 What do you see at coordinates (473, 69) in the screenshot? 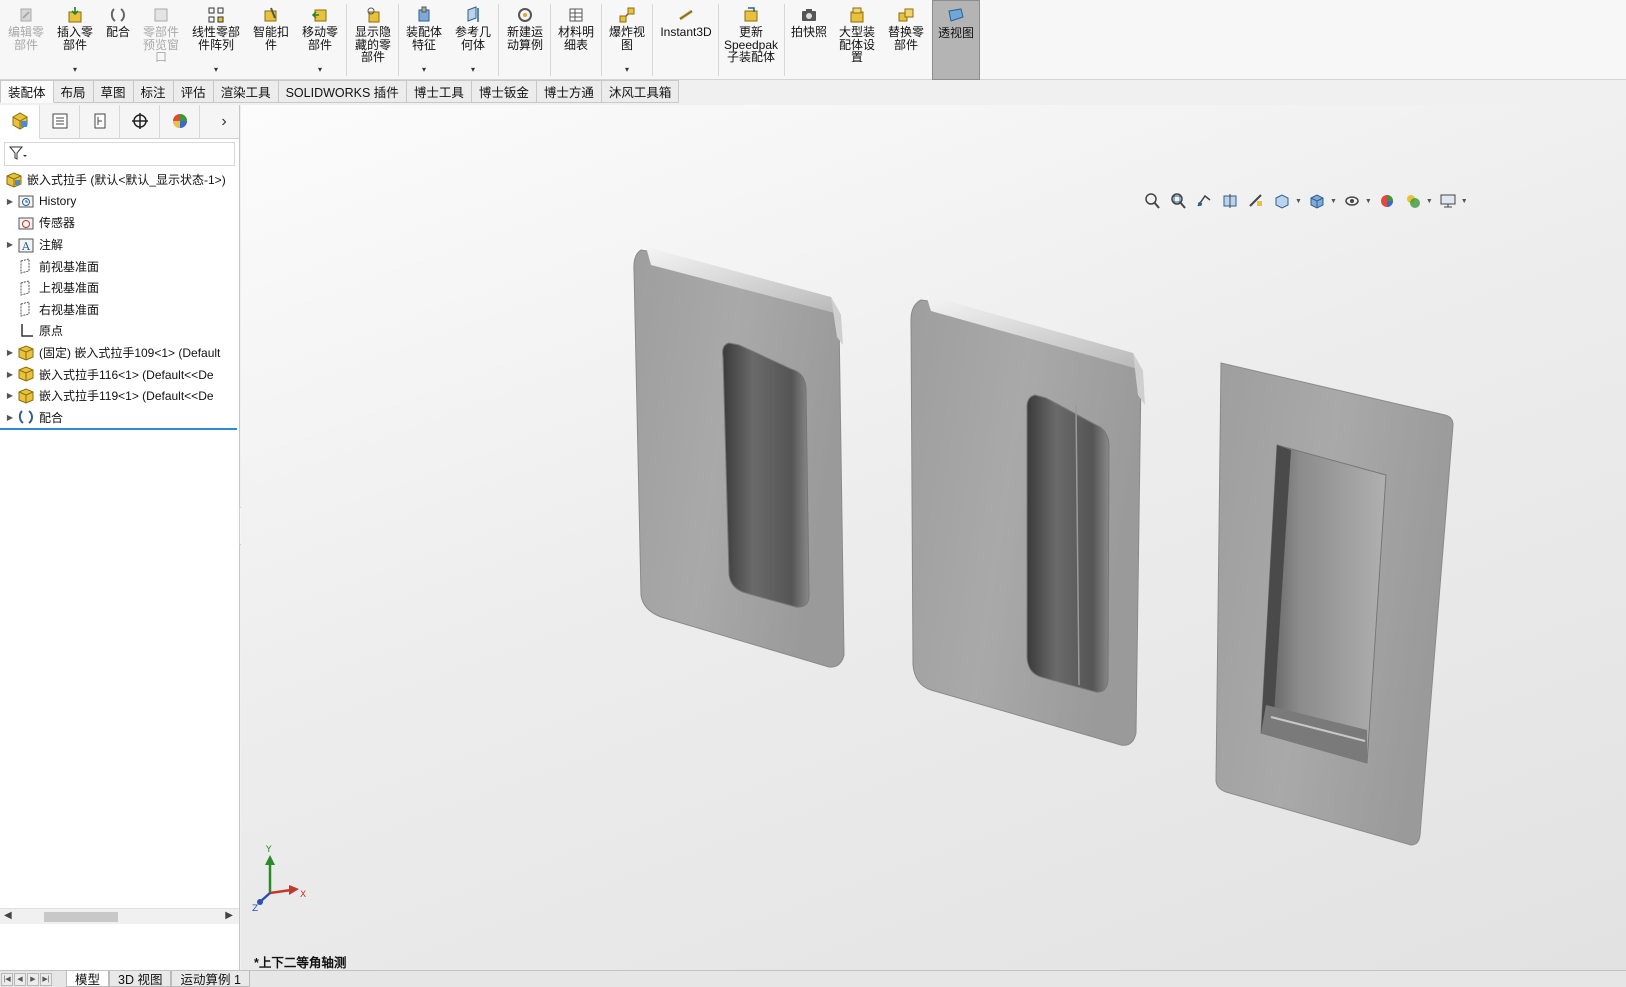
I see `reference-geometry-dropdown: ▾` at bounding box center [473, 69].